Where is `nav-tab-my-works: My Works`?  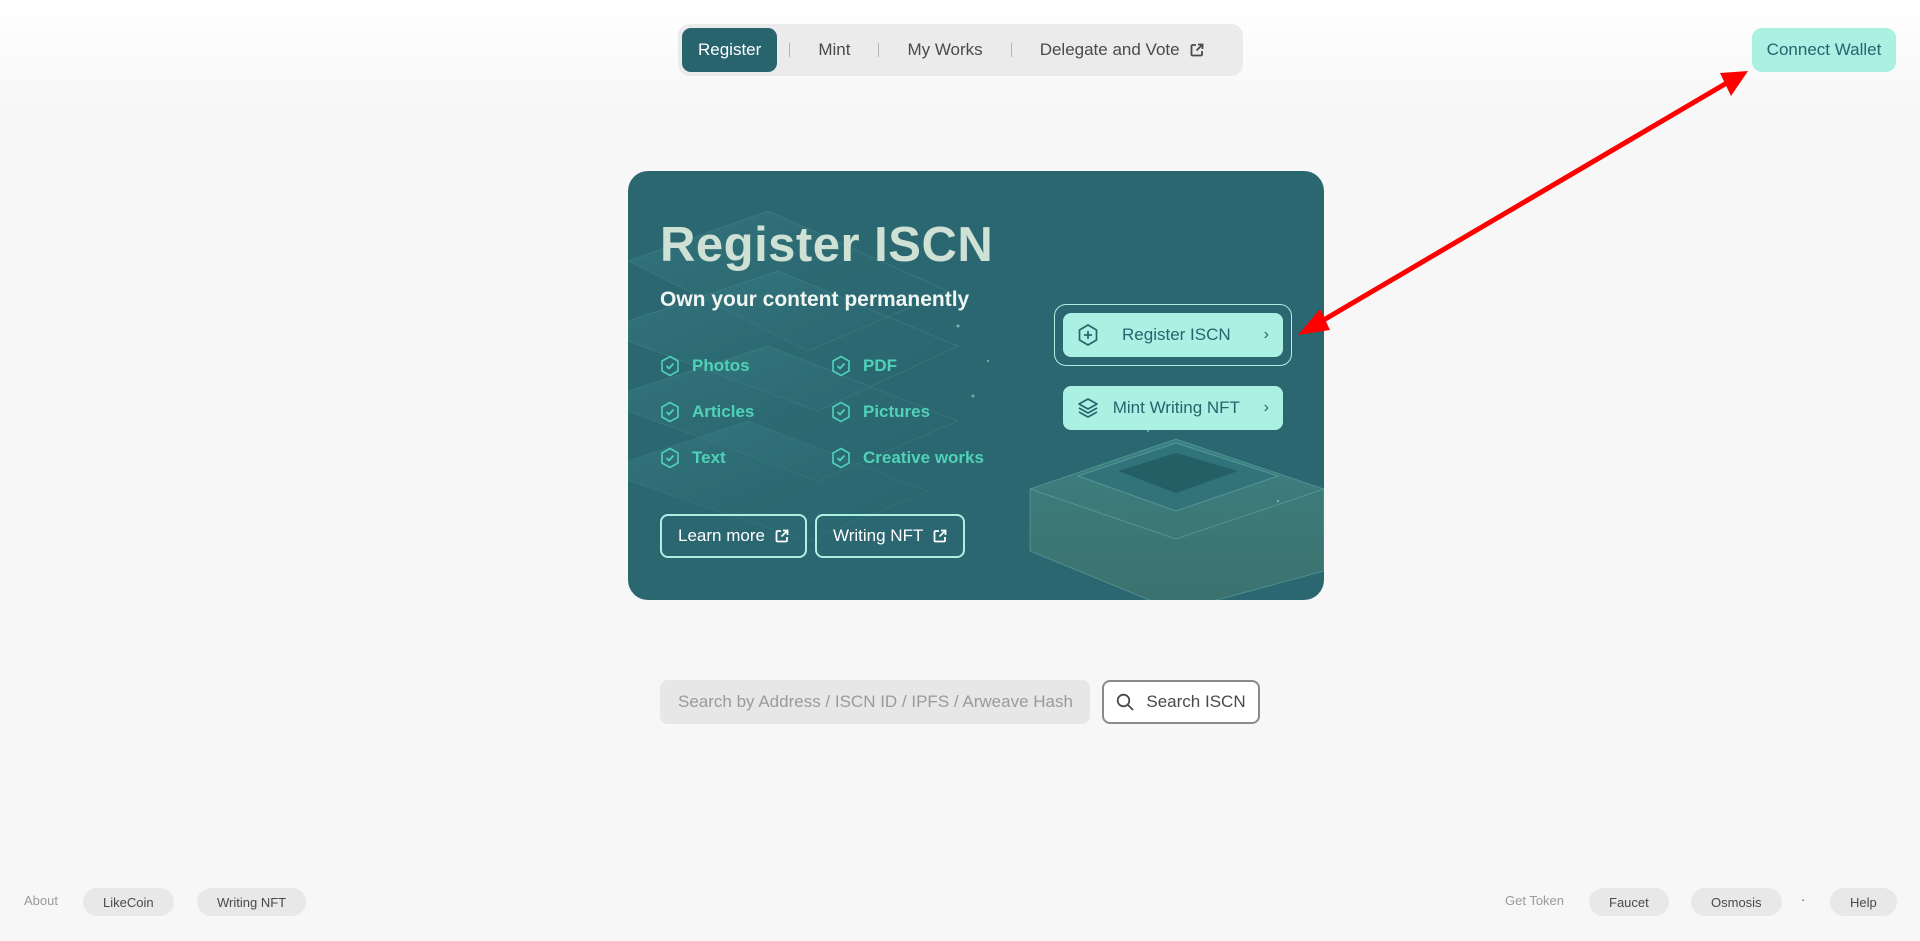
nav-tab-my-works: My Works is located at coordinates (944, 50).